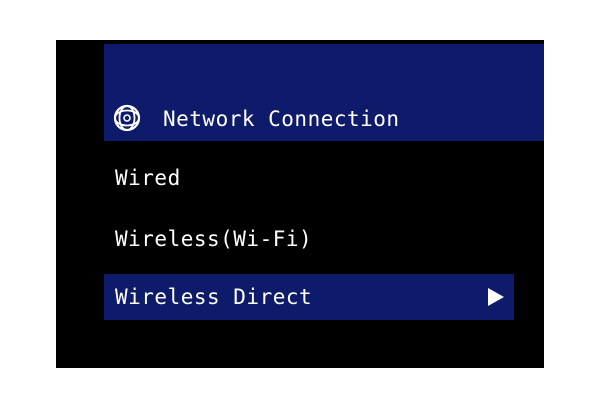 The height and width of the screenshot is (408, 600). What do you see at coordinates (309, 178) in the screenshot?
I see `menu-item-wired: Wired` at bounding box center [309, 178].